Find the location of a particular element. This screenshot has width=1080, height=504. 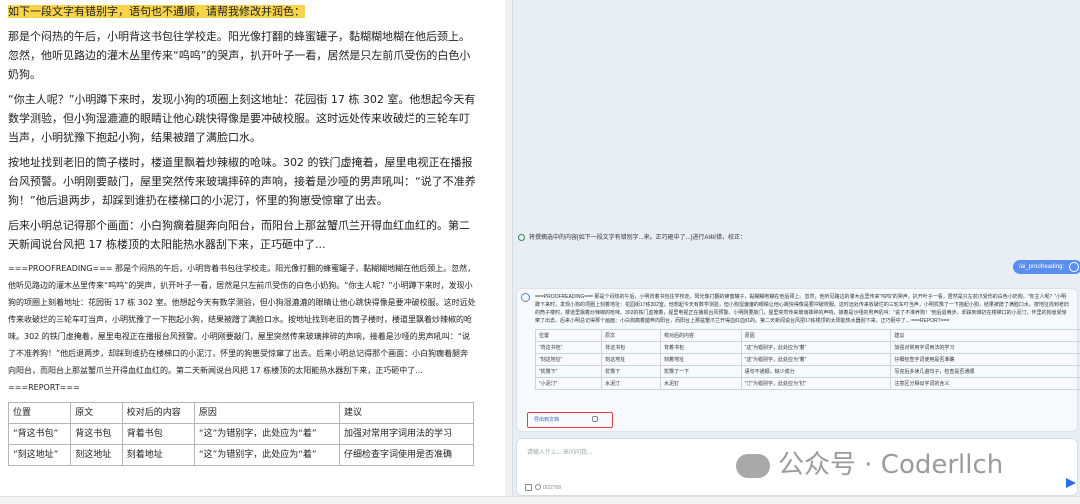

highlighted-action-area: 导出到文档 is located at coordinates (570, 420).